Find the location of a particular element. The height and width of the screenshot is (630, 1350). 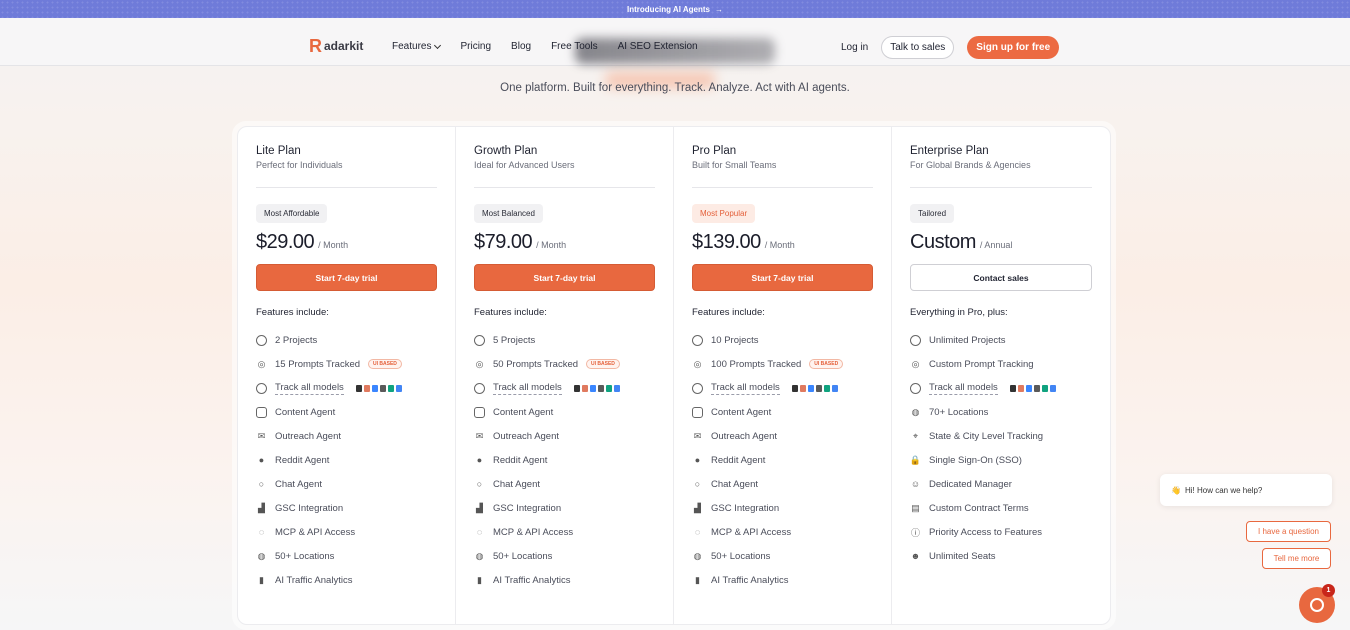

reddit-icon: ● is located at coordinates (697, 460).